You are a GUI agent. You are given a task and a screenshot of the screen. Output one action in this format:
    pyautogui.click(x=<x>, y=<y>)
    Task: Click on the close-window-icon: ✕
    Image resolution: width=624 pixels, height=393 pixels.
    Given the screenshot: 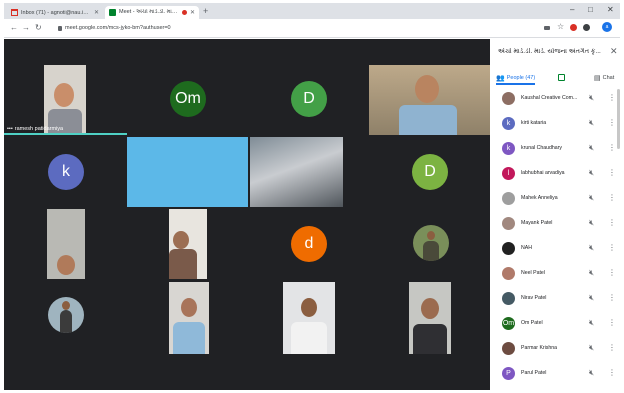 What is the action you would take?
    pyautogui.click(x=610, y=9)
    